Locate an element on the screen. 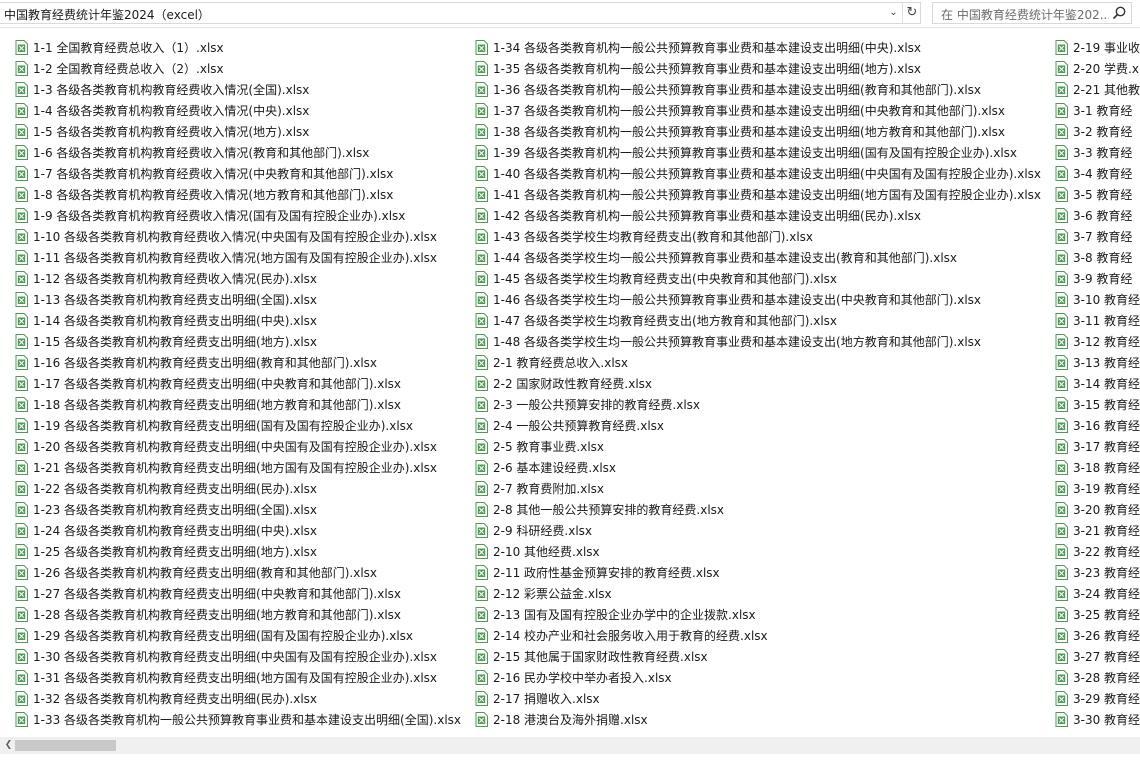 This screenshot has height=760, width=1140. file-item: 2-17 捐赠收入.xlsx is located at coordinates (758, 698).